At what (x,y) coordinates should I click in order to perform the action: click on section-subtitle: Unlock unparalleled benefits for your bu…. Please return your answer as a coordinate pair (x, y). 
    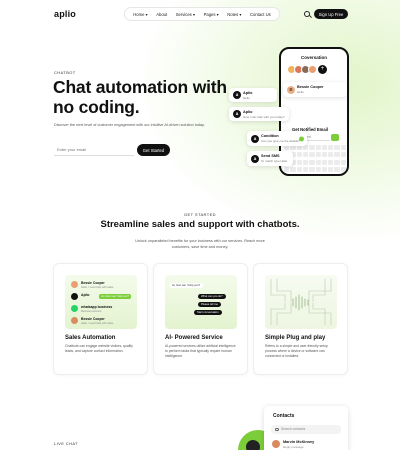
    Looking at the image, I should click on (200, 244).